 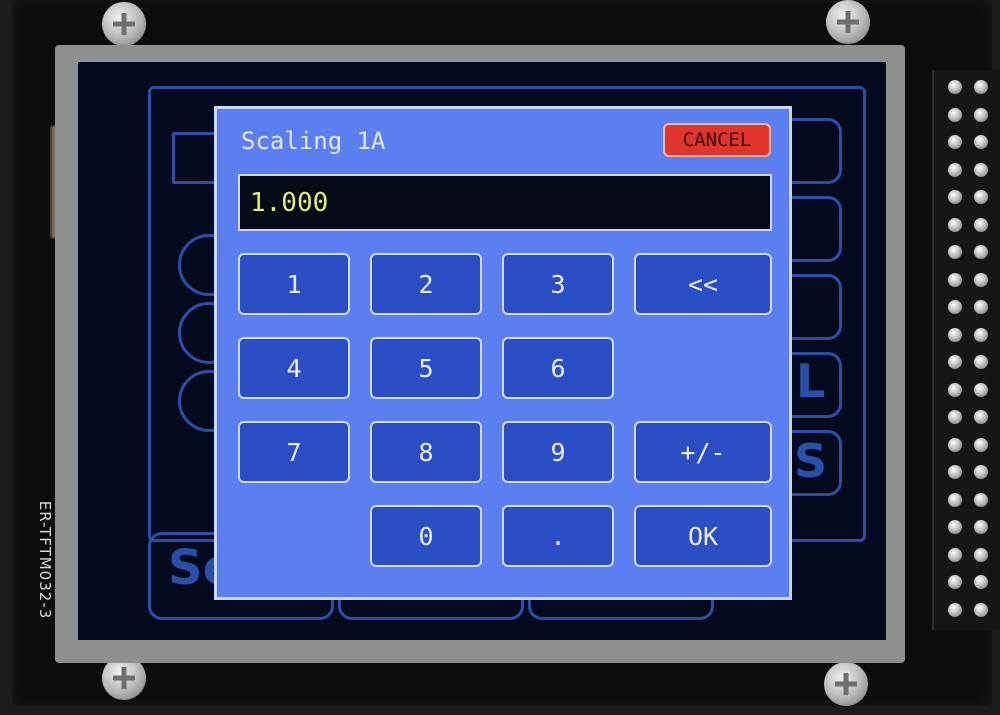 What do you see at coordinates (966, 350) in the screenshot?
I see `pin-header` at bounding box center [966, 350].